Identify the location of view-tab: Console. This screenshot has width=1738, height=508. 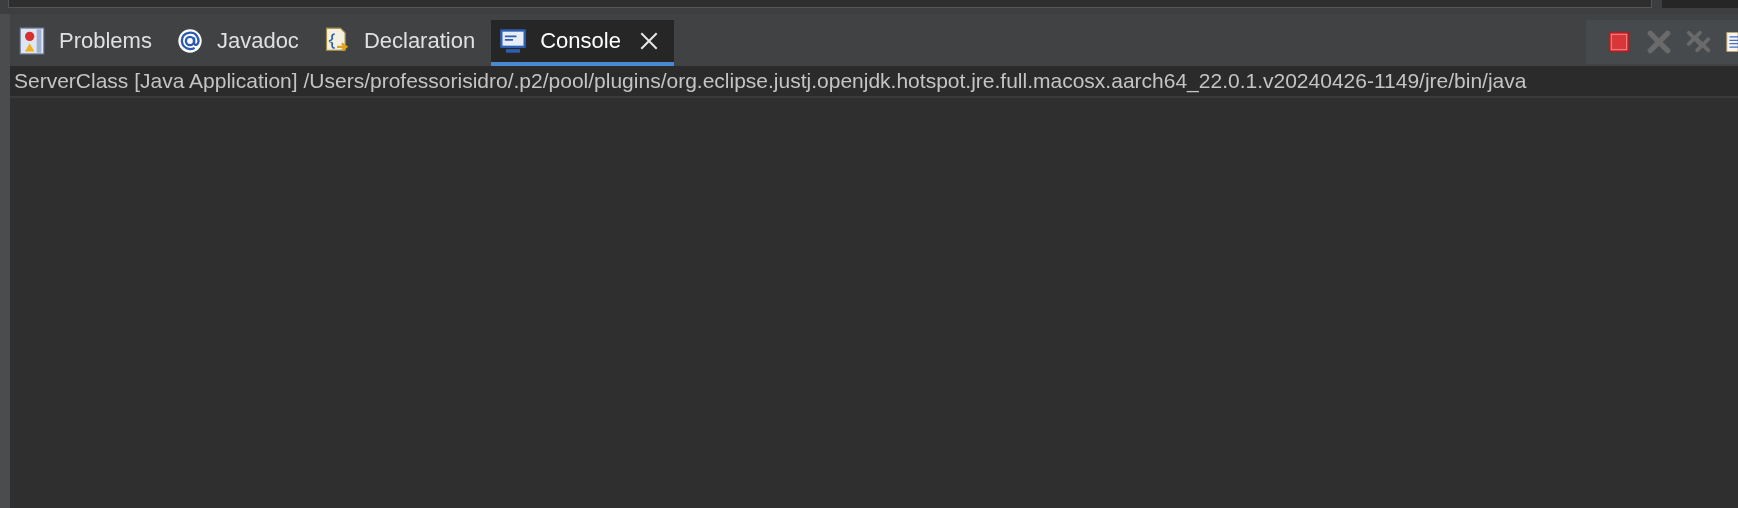
(582, 43).